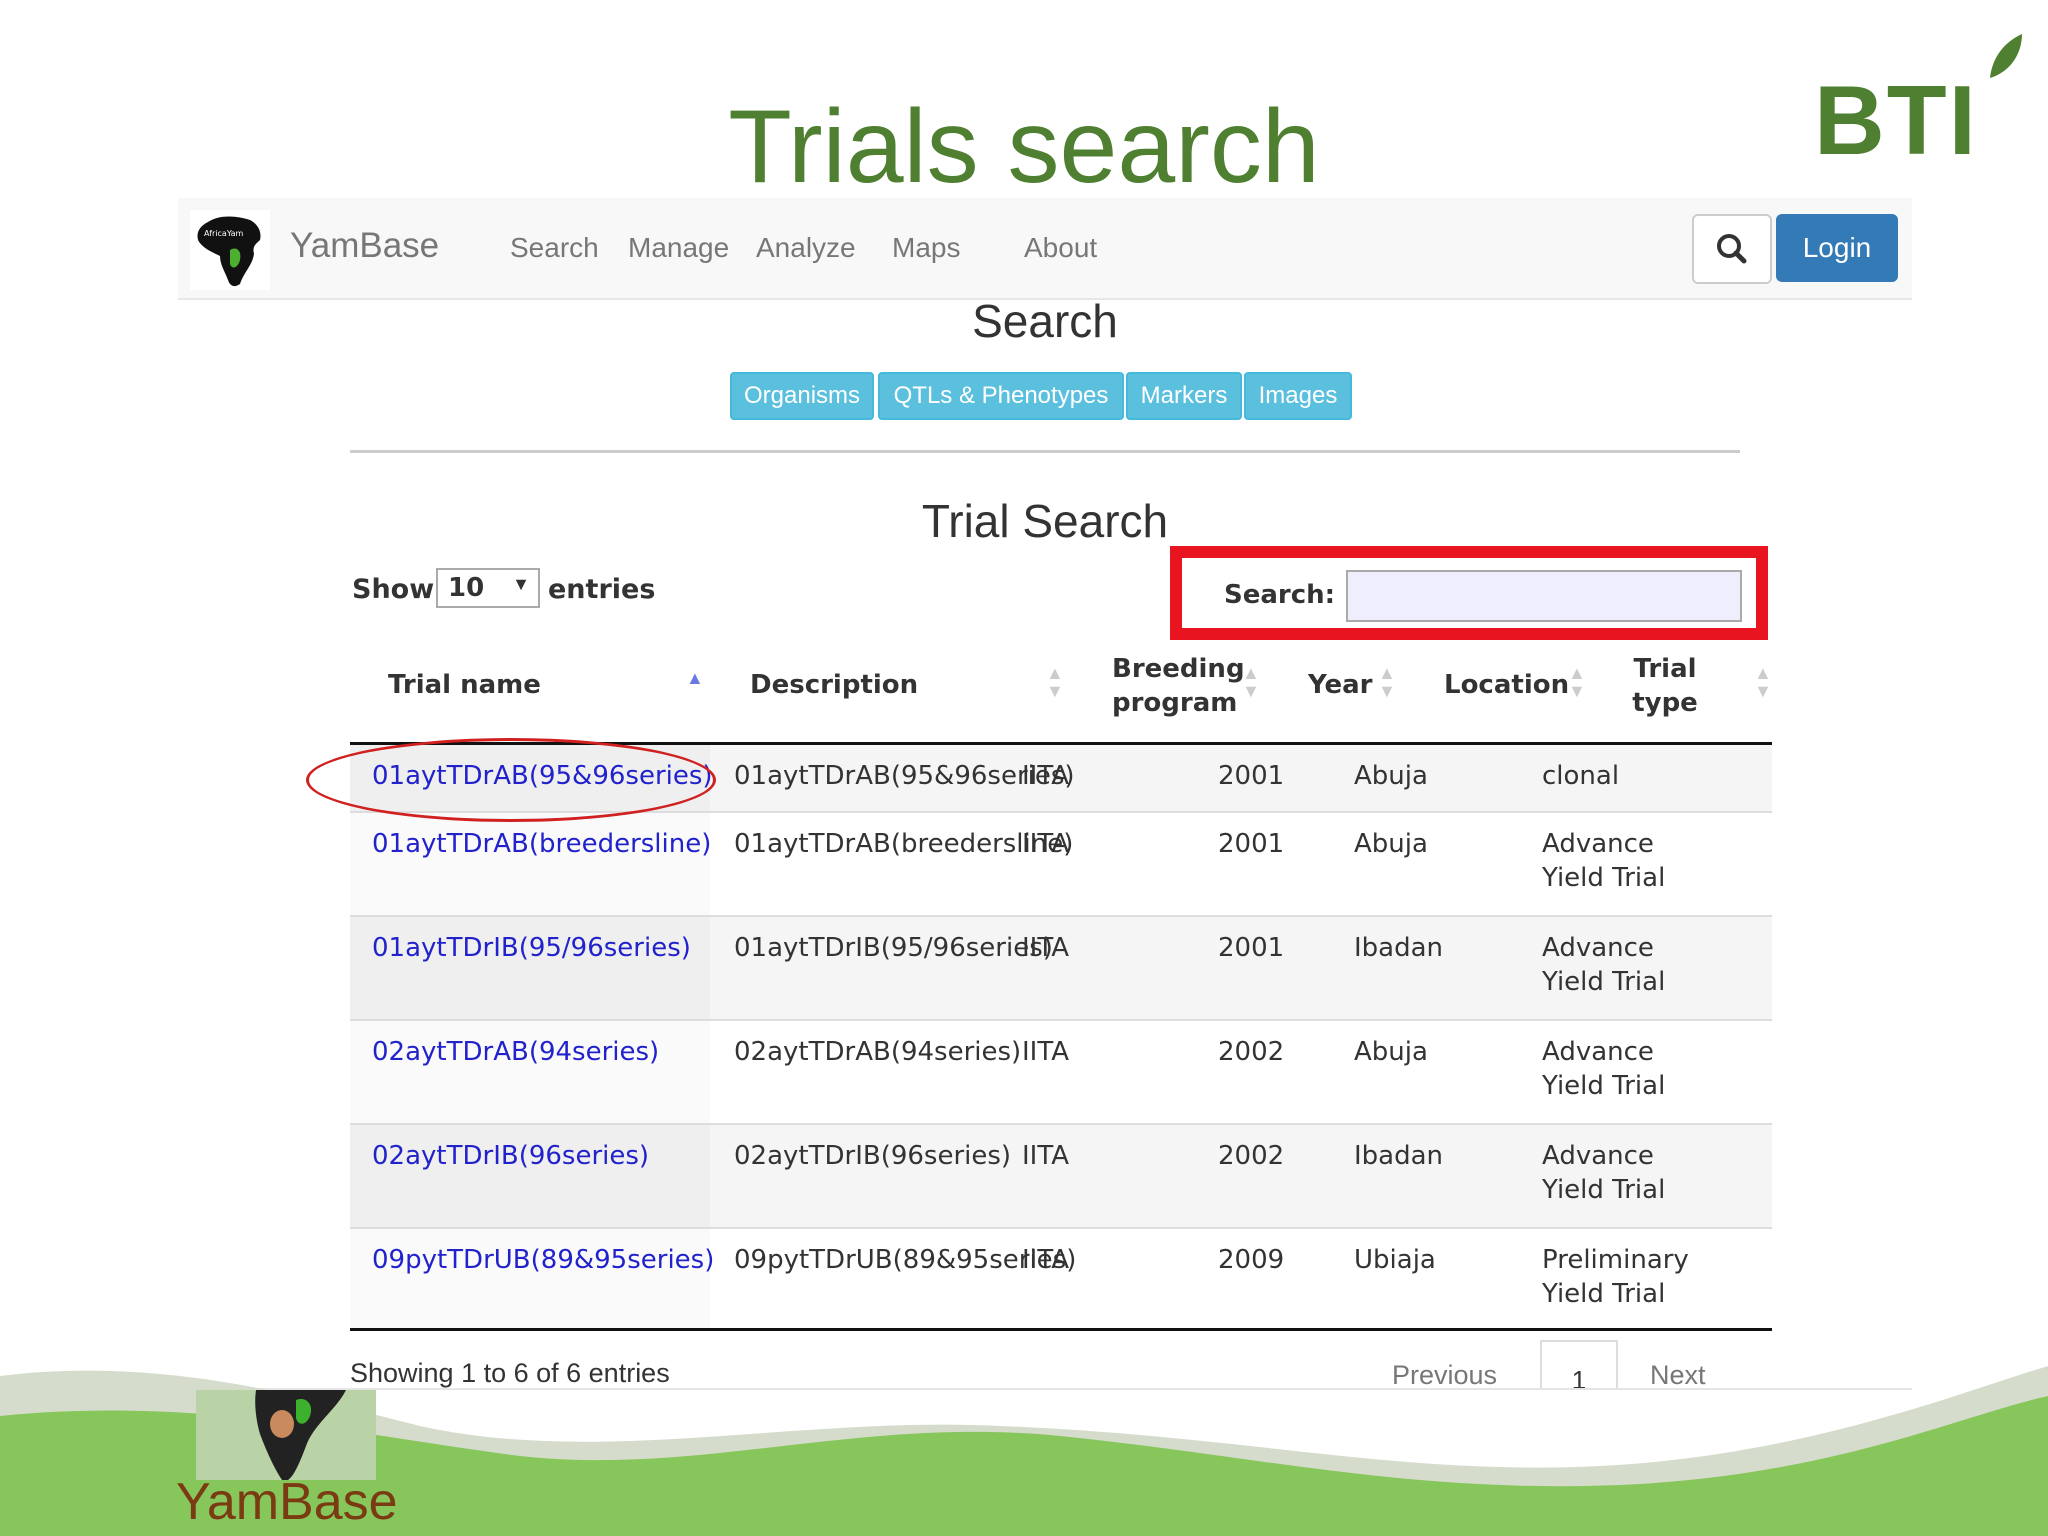 The image size is (2048, 1536). What do you see at coordinates (602, 589) in the screenshot?
I see `entries-label: entries` at bounding box center [602, 589].